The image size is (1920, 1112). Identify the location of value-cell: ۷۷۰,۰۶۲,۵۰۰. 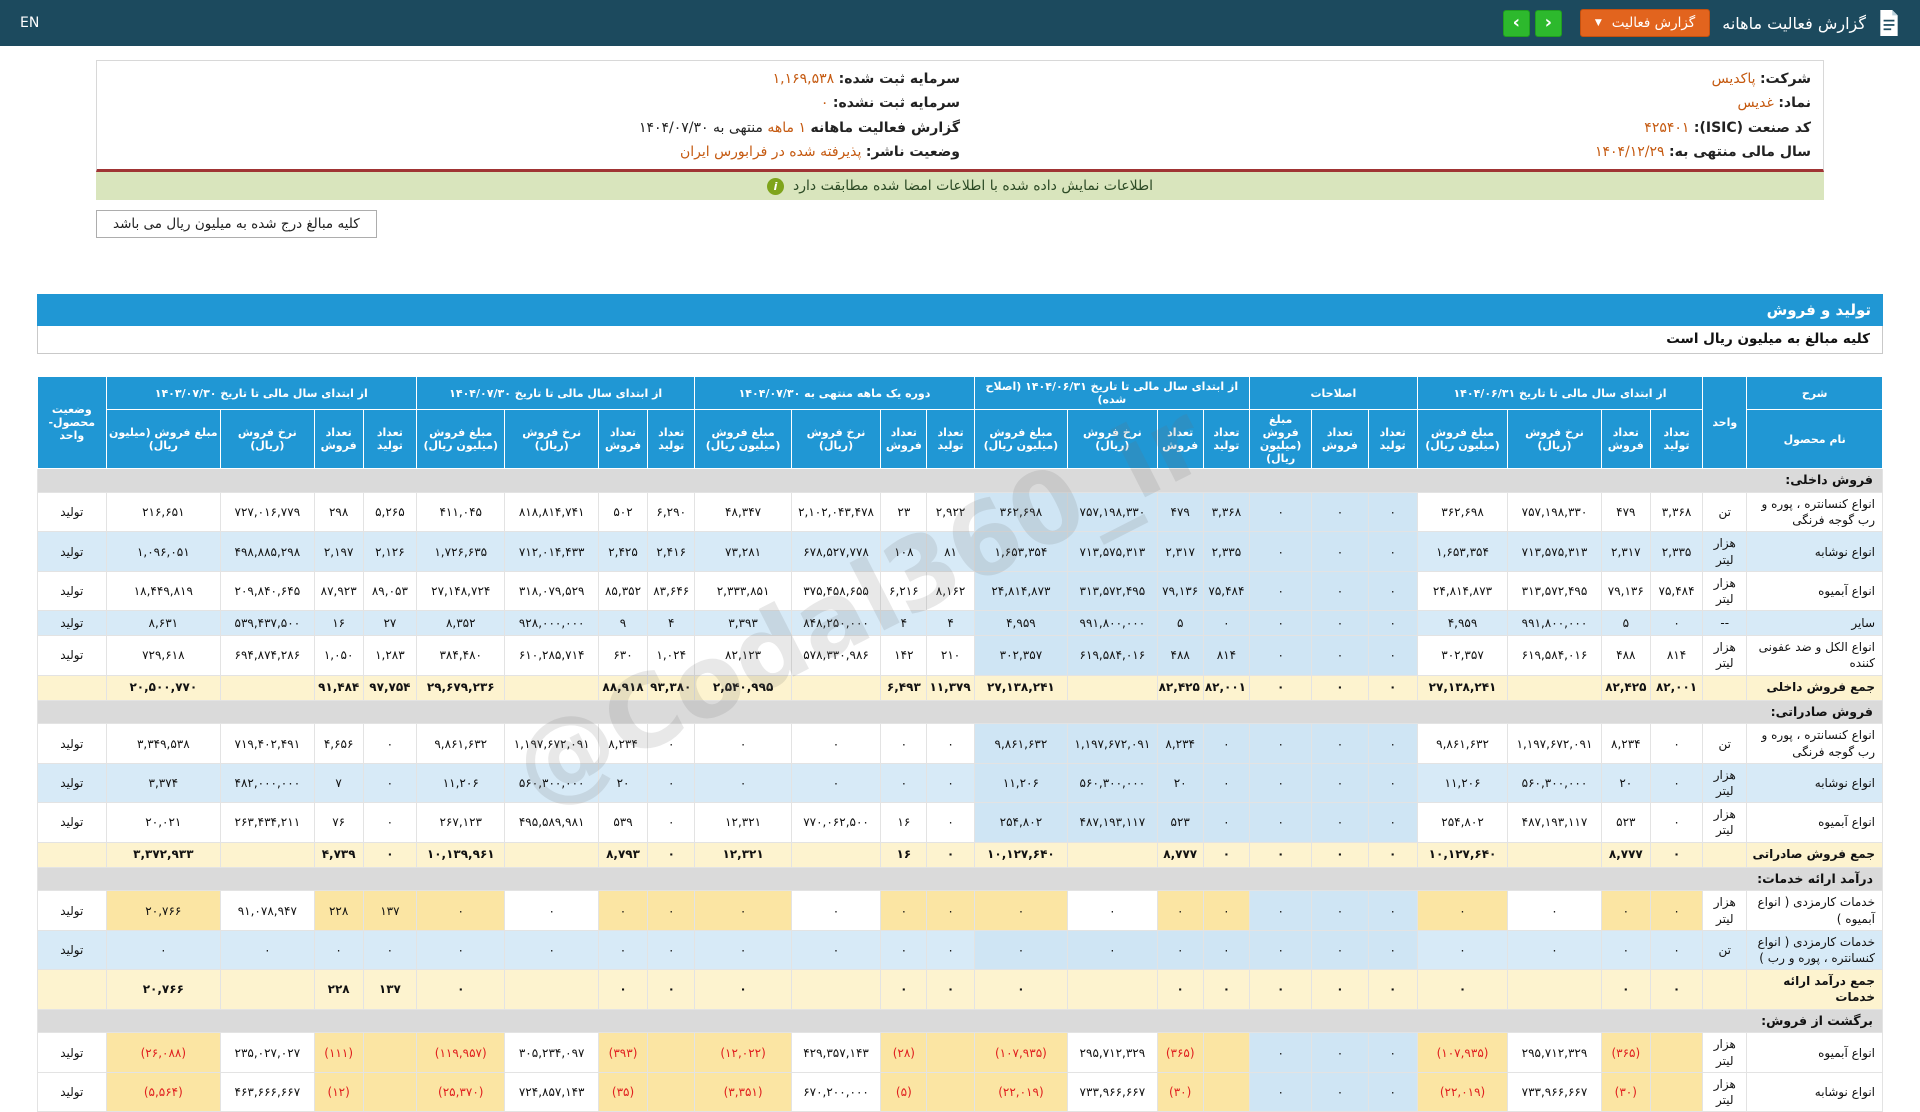
(836, 822).